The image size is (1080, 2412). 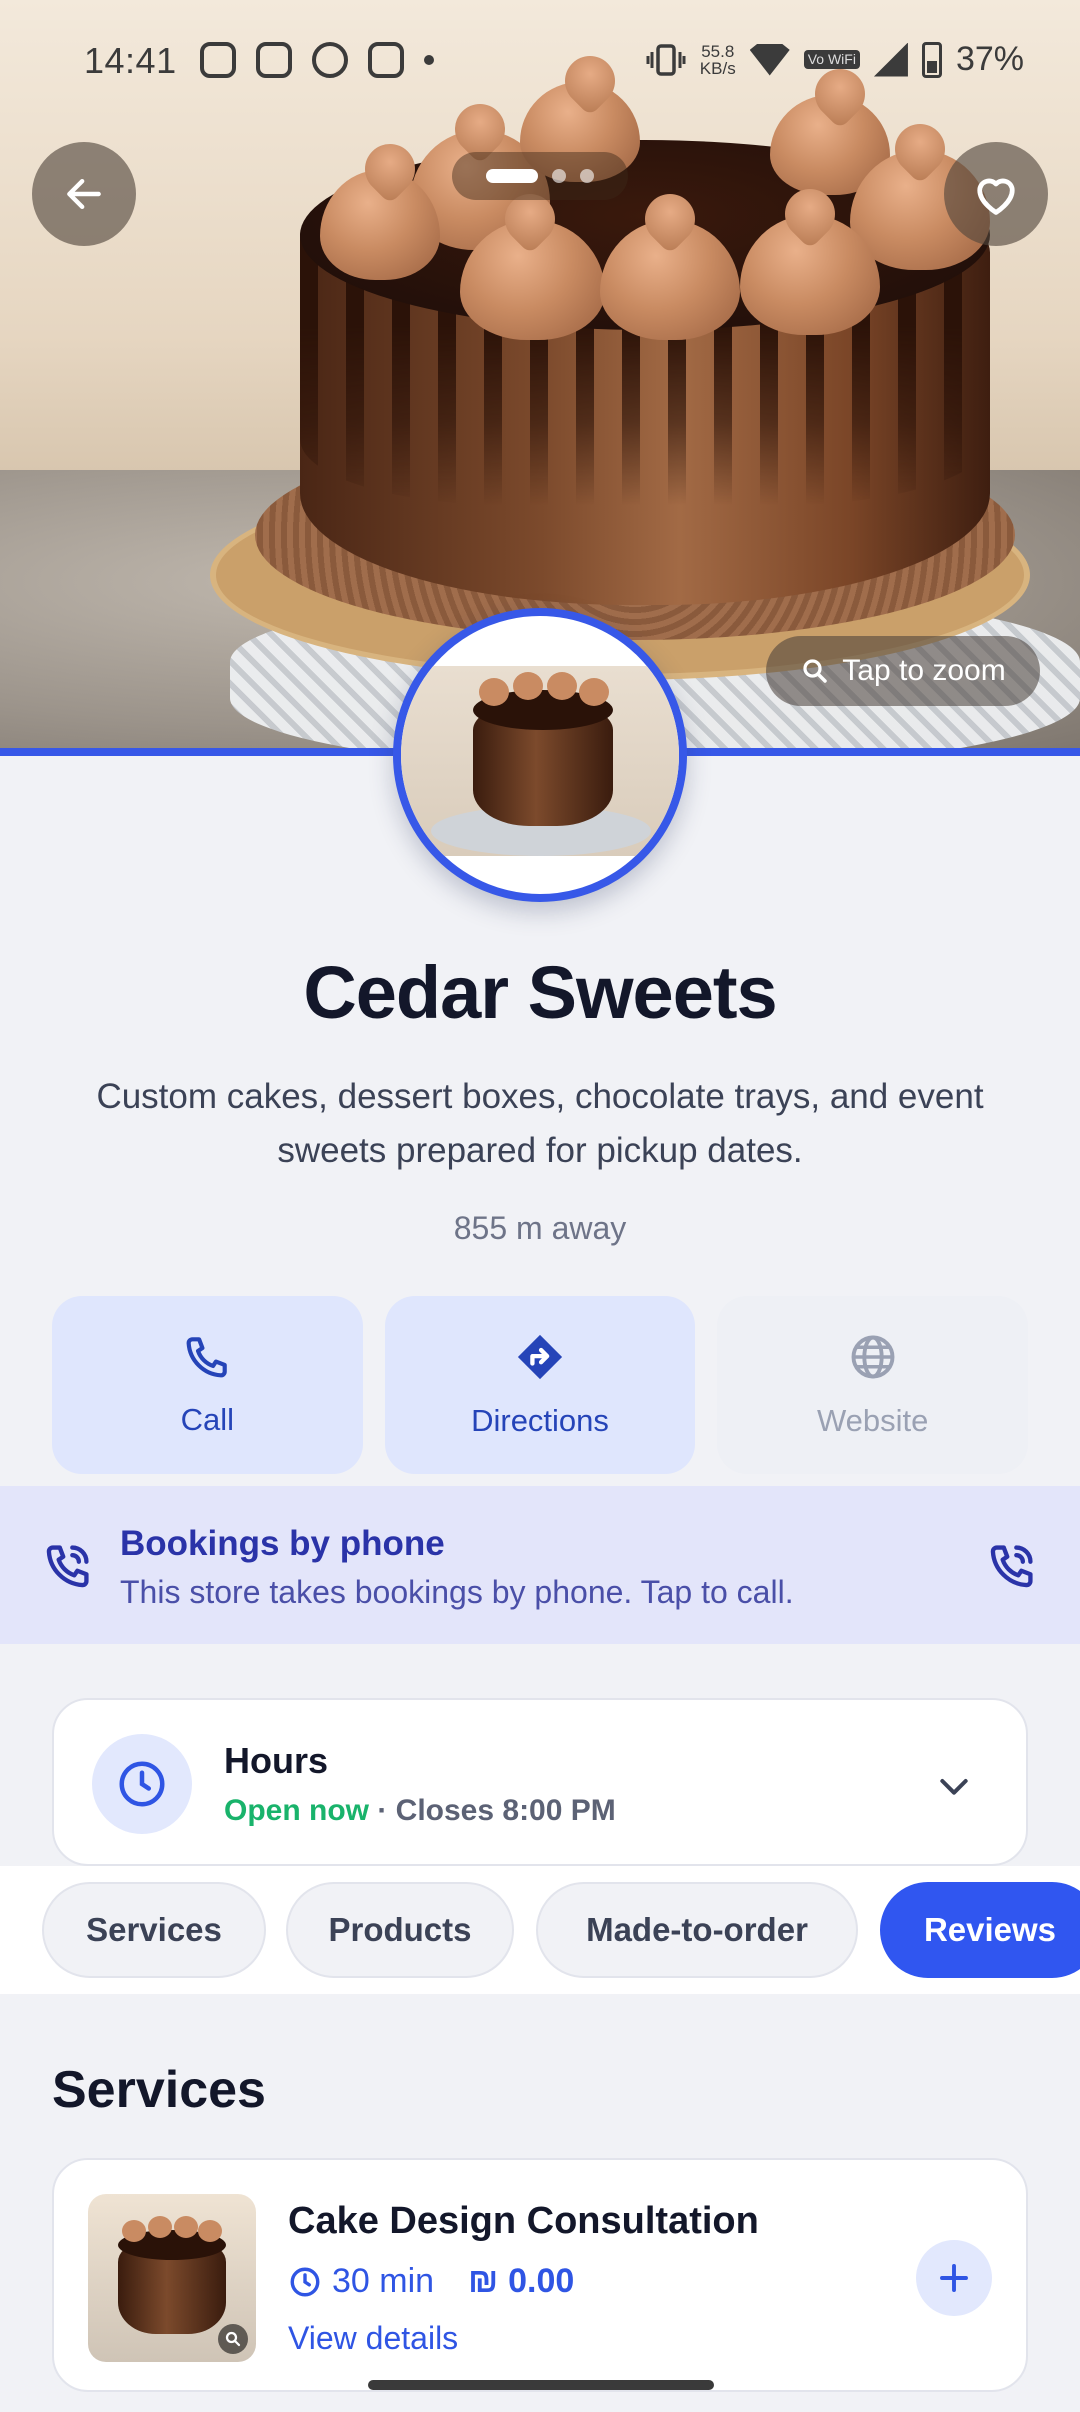 What do you see at coordinates (386, 60) in the screenshot?
I see `linkedin-icon` at bounding box center [386, 60].